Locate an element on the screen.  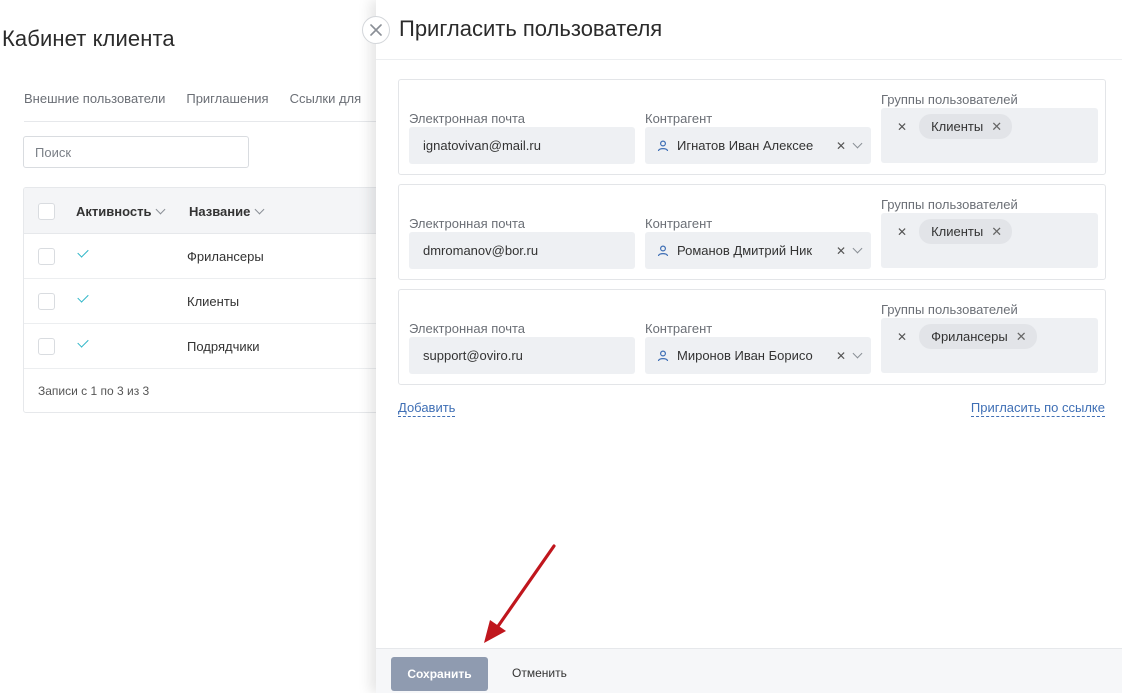
close-button is located at coordinates (376, 30).